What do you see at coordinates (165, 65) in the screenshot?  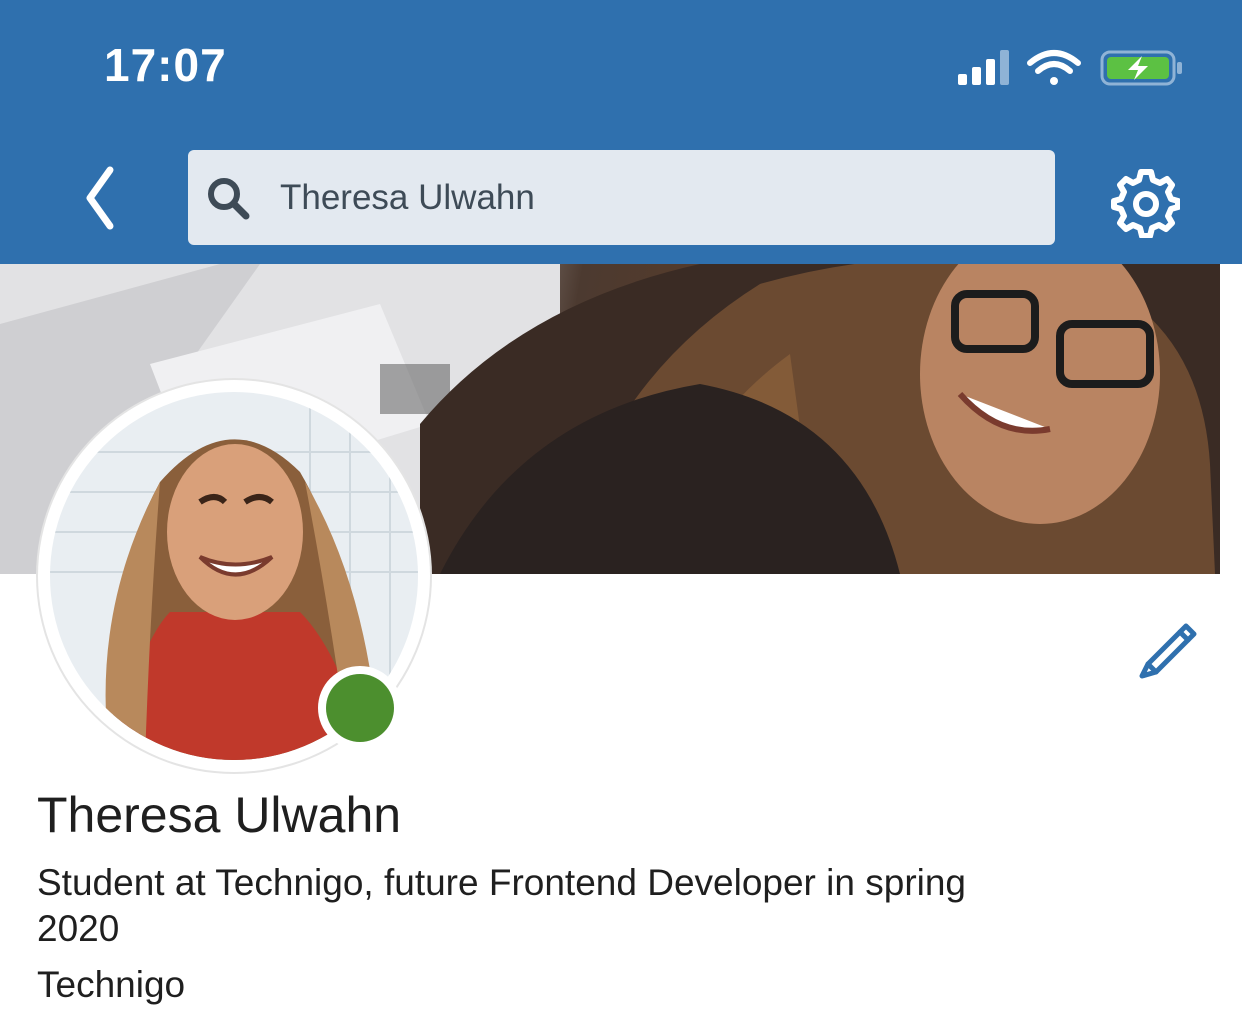 I see `status-time: 17:07` at bounding box center [165, 65].